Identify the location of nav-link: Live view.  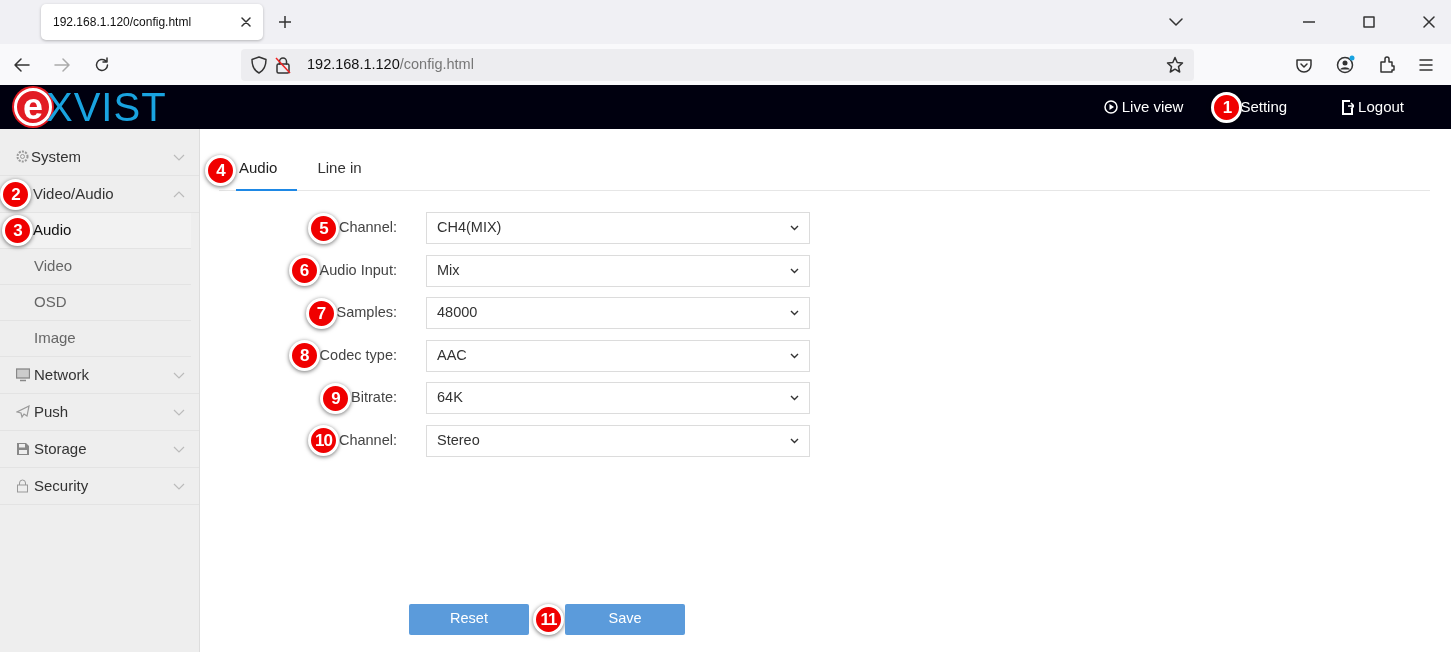
(1143, 107).